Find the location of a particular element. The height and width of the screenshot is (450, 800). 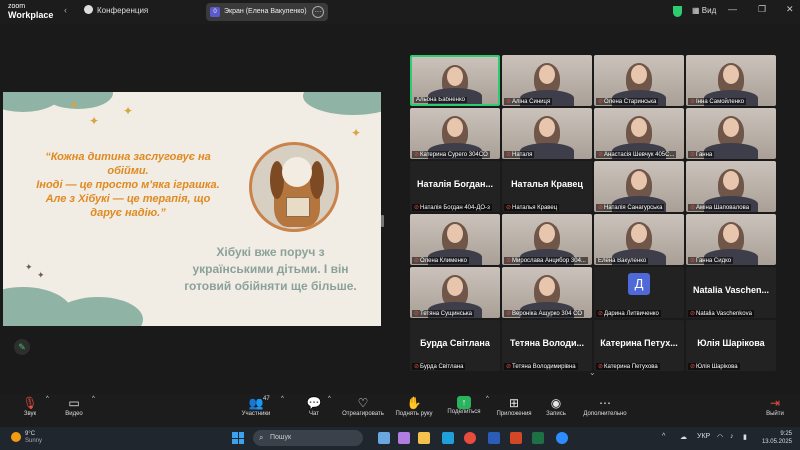

participant-tile: ⊘Аліна Синиця is located at coordinates (547, 80).